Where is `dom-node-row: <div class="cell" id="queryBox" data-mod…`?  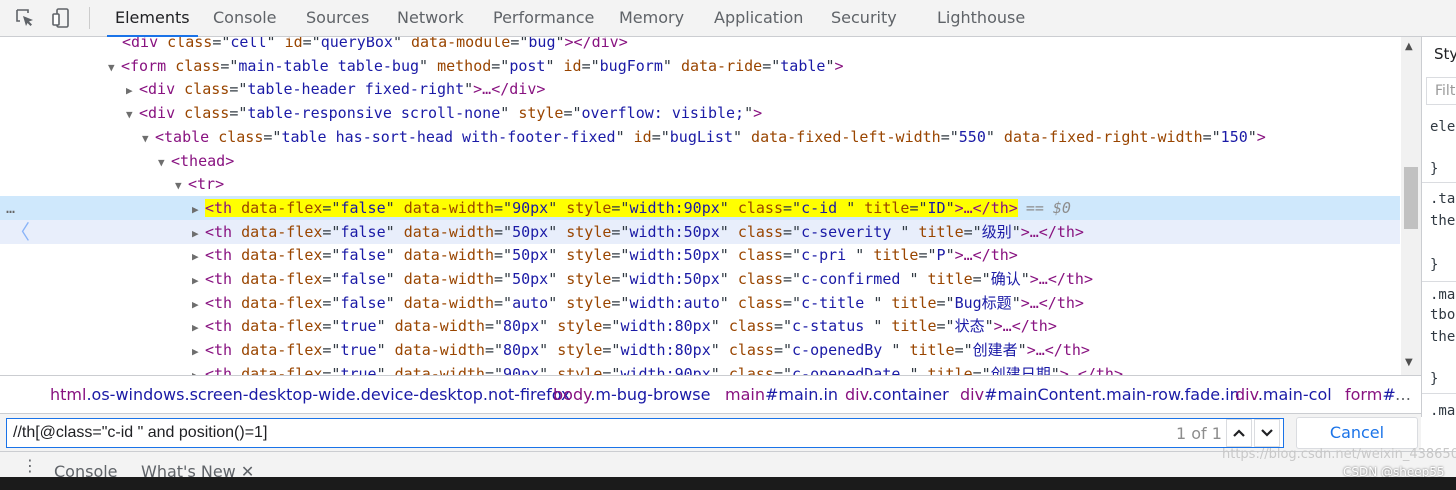 dom-node-row: <div class="cell" id="queryBox" data-mod… is located at coordinates (700, 45).